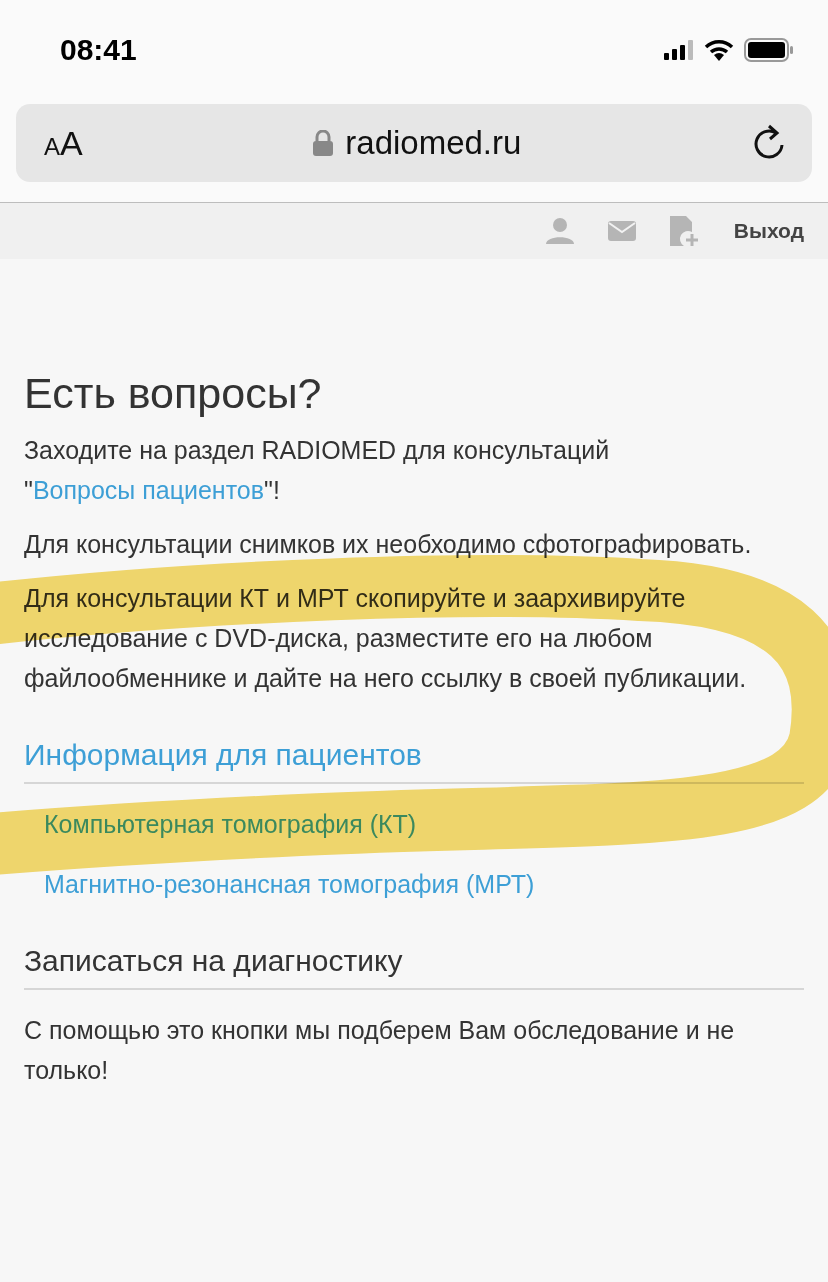  Describe the element at coordinates (63, 143) in the screenshot. I see `text-size-button: AA` at that location.